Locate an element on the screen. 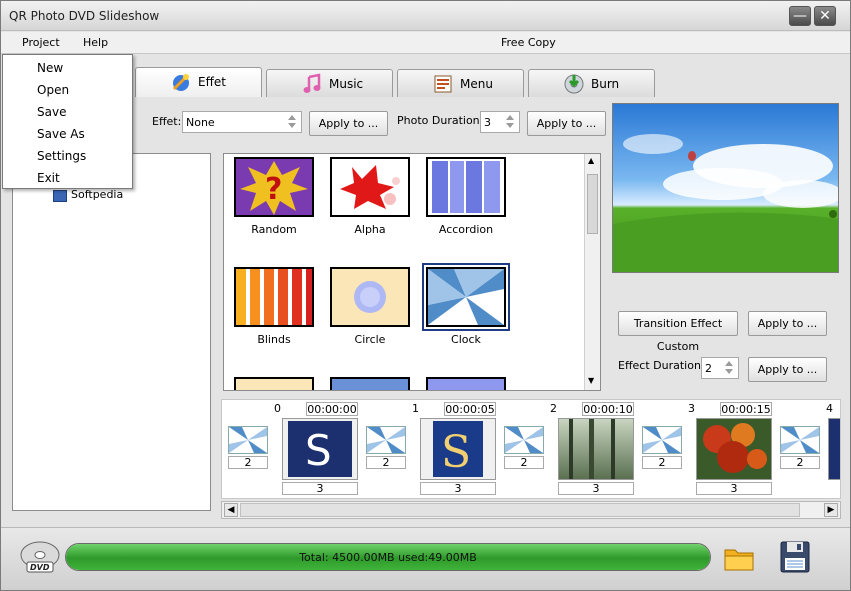 This screenshot has width=851, height=591. timeline-photo: 4 is located at coordinates (833, 448).